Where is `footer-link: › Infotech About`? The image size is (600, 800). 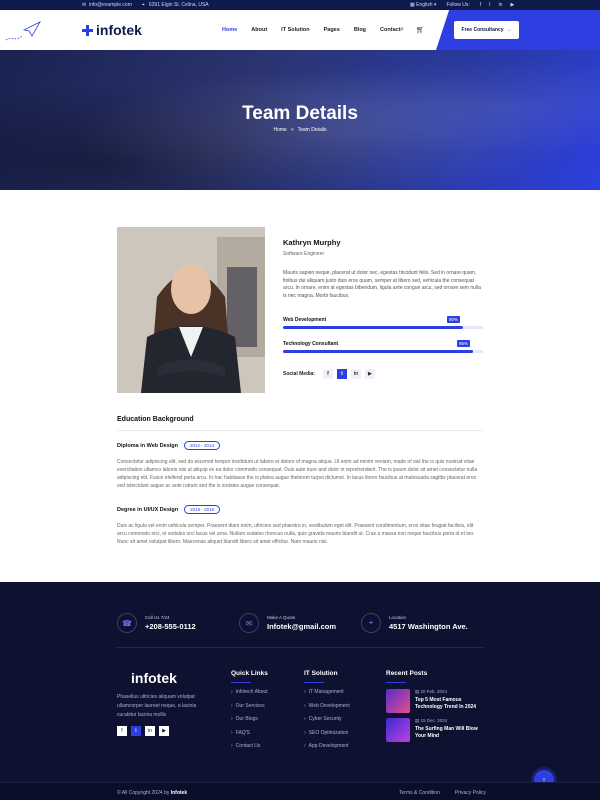 footer-link: › Infotech About is located at coordinates (249, 692).